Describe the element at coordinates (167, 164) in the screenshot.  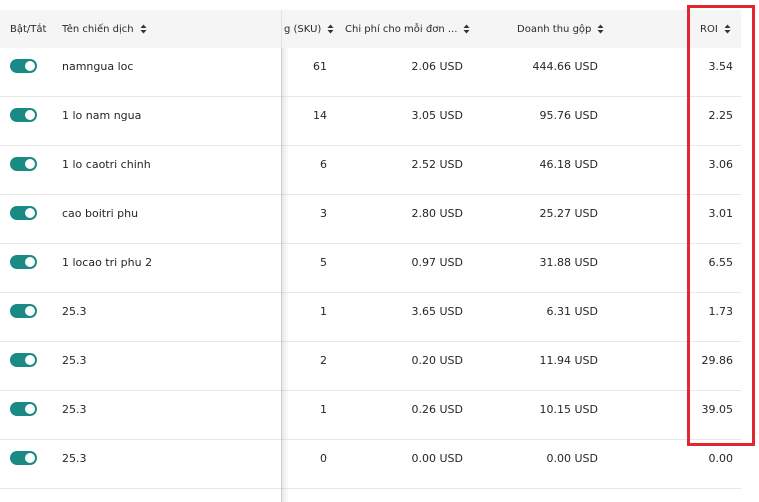
I see `campaign-name: 1 lo caotri chinh` at that location.